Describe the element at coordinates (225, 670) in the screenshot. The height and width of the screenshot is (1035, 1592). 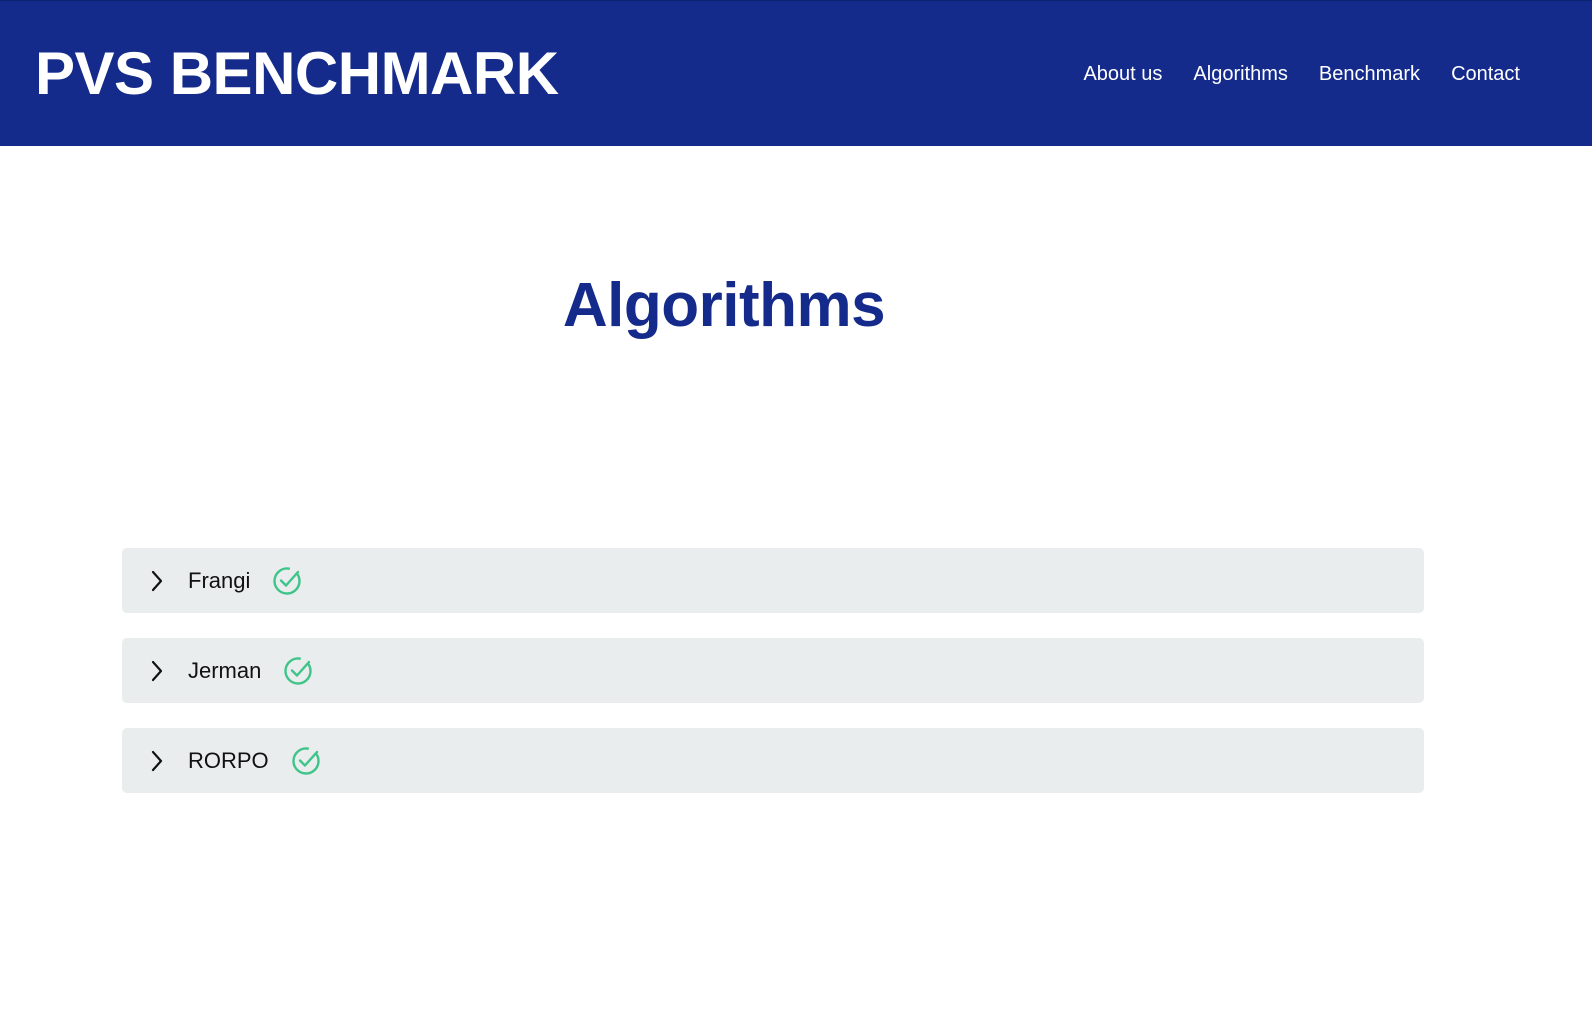
I see `accordion-item-label: Jerman` at that location.